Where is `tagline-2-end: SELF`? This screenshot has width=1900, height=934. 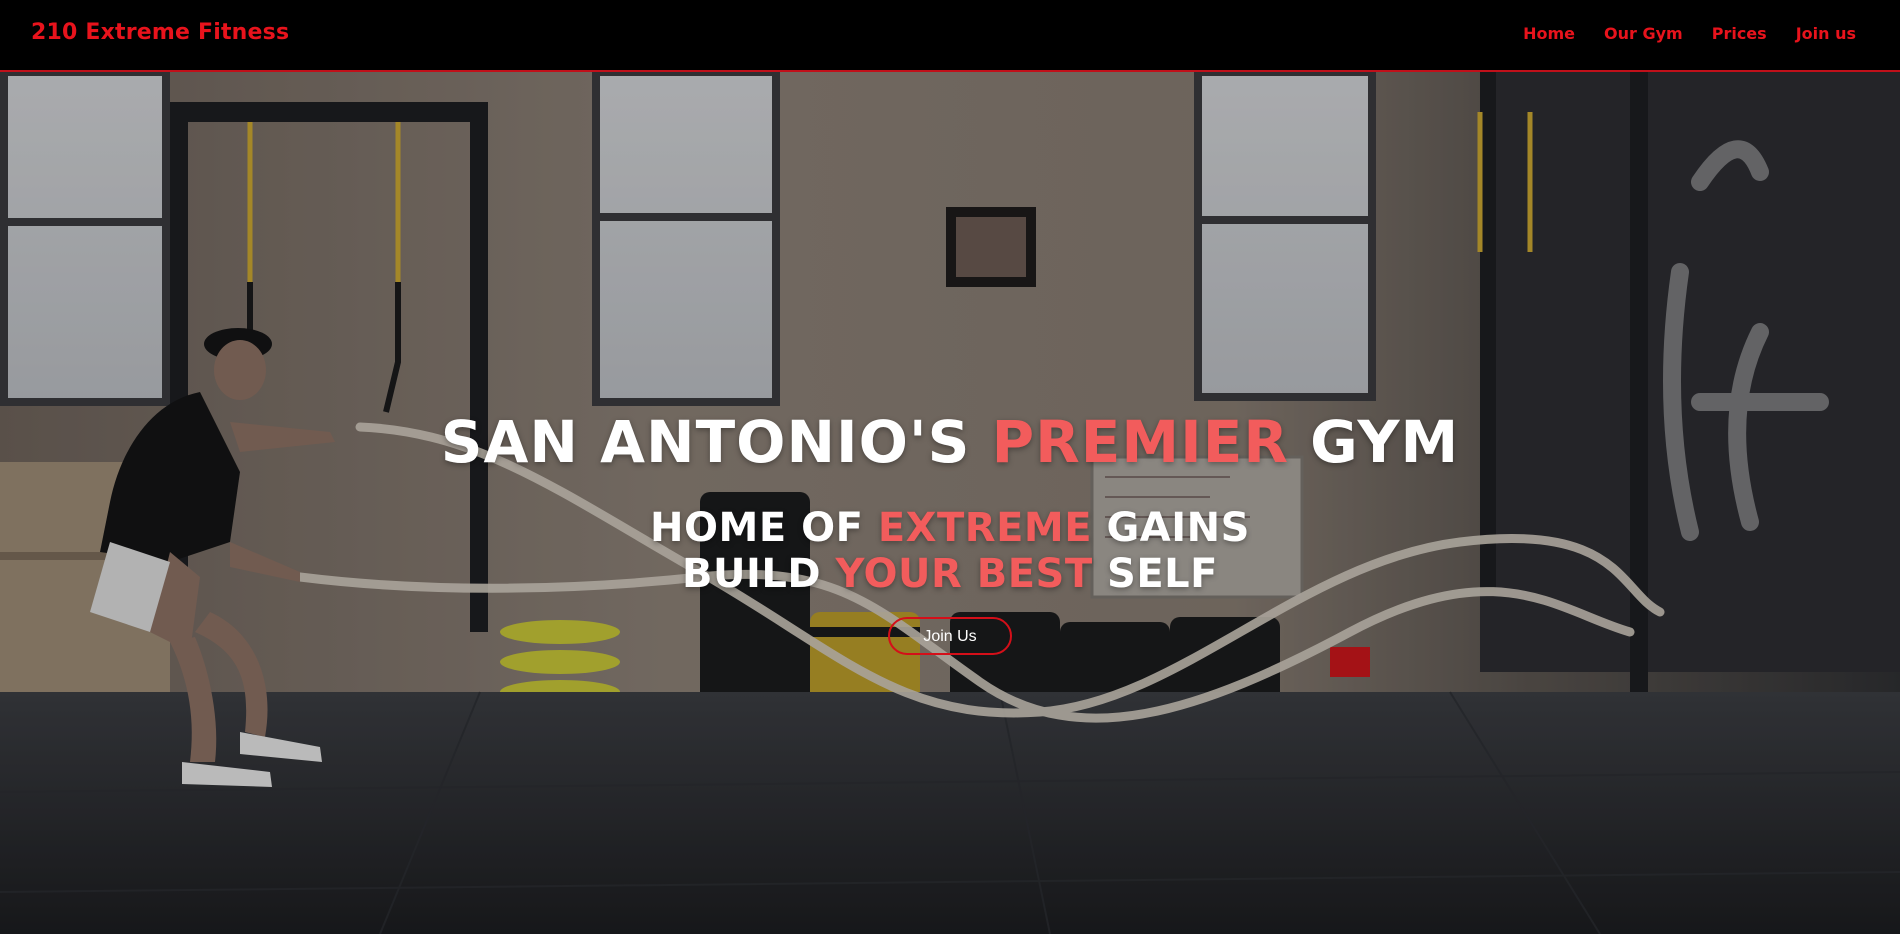 tagline-2-end: SELF is located at coordinates (1155, 574).